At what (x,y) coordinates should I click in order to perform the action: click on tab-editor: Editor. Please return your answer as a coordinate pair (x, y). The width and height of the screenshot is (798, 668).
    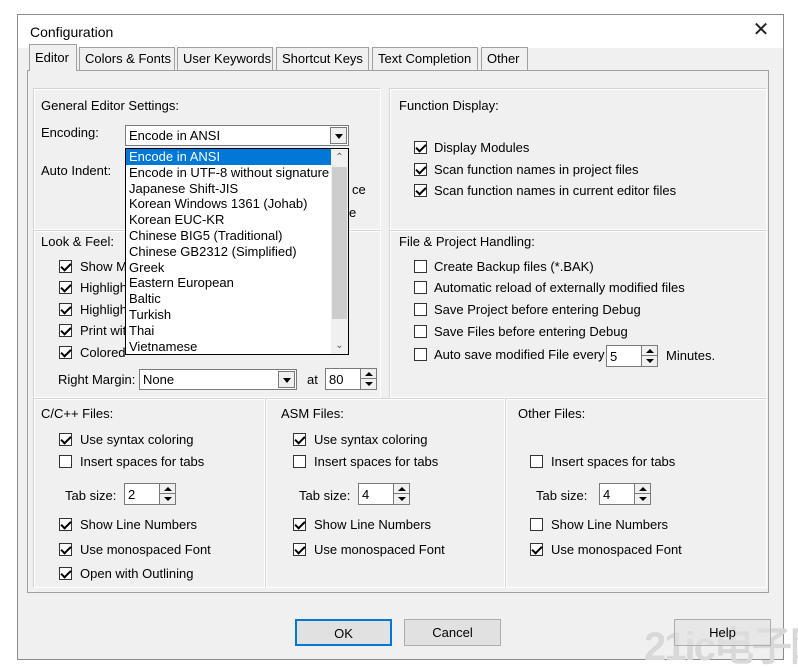
    Looking at the image, I should click on (53, 57).